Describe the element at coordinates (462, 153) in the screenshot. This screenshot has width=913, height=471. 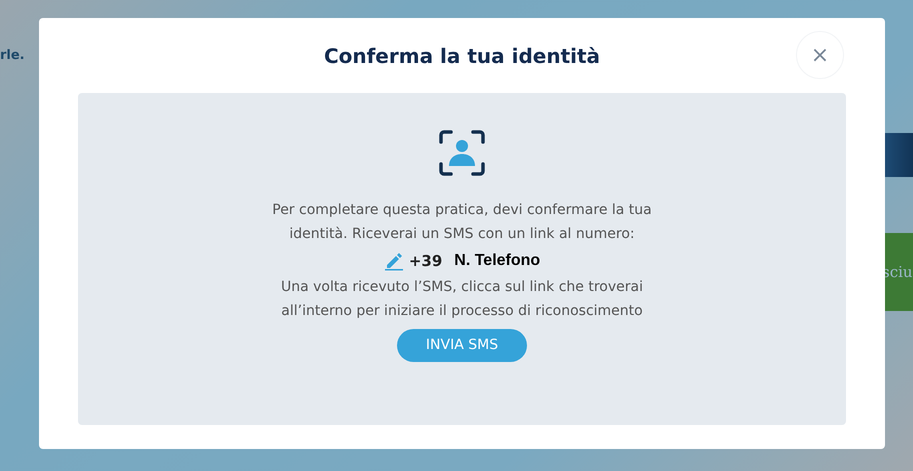
I see `face-scan-icon` at that location.